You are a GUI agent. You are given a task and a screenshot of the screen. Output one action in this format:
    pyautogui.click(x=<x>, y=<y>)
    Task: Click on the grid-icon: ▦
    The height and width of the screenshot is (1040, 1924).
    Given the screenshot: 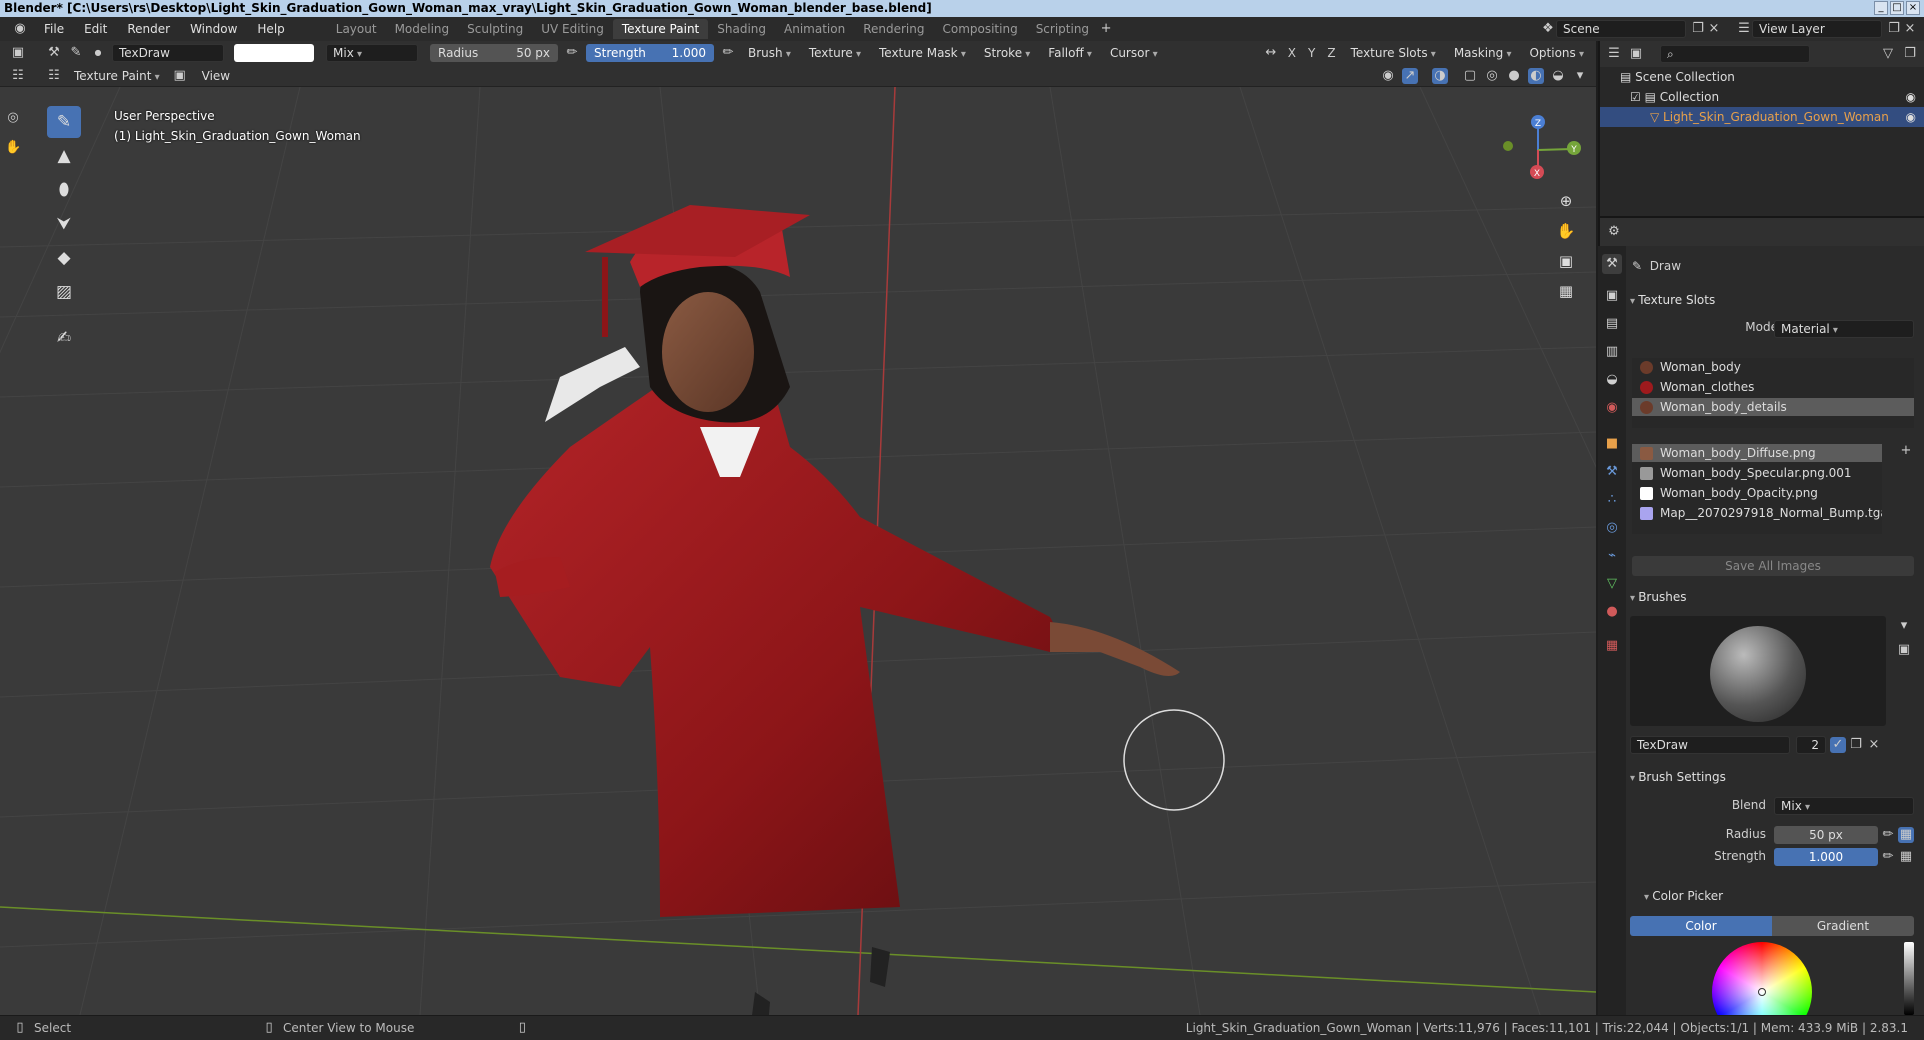 What is the action you would take?
    pyautogui.click(x=1566, y=291)
    